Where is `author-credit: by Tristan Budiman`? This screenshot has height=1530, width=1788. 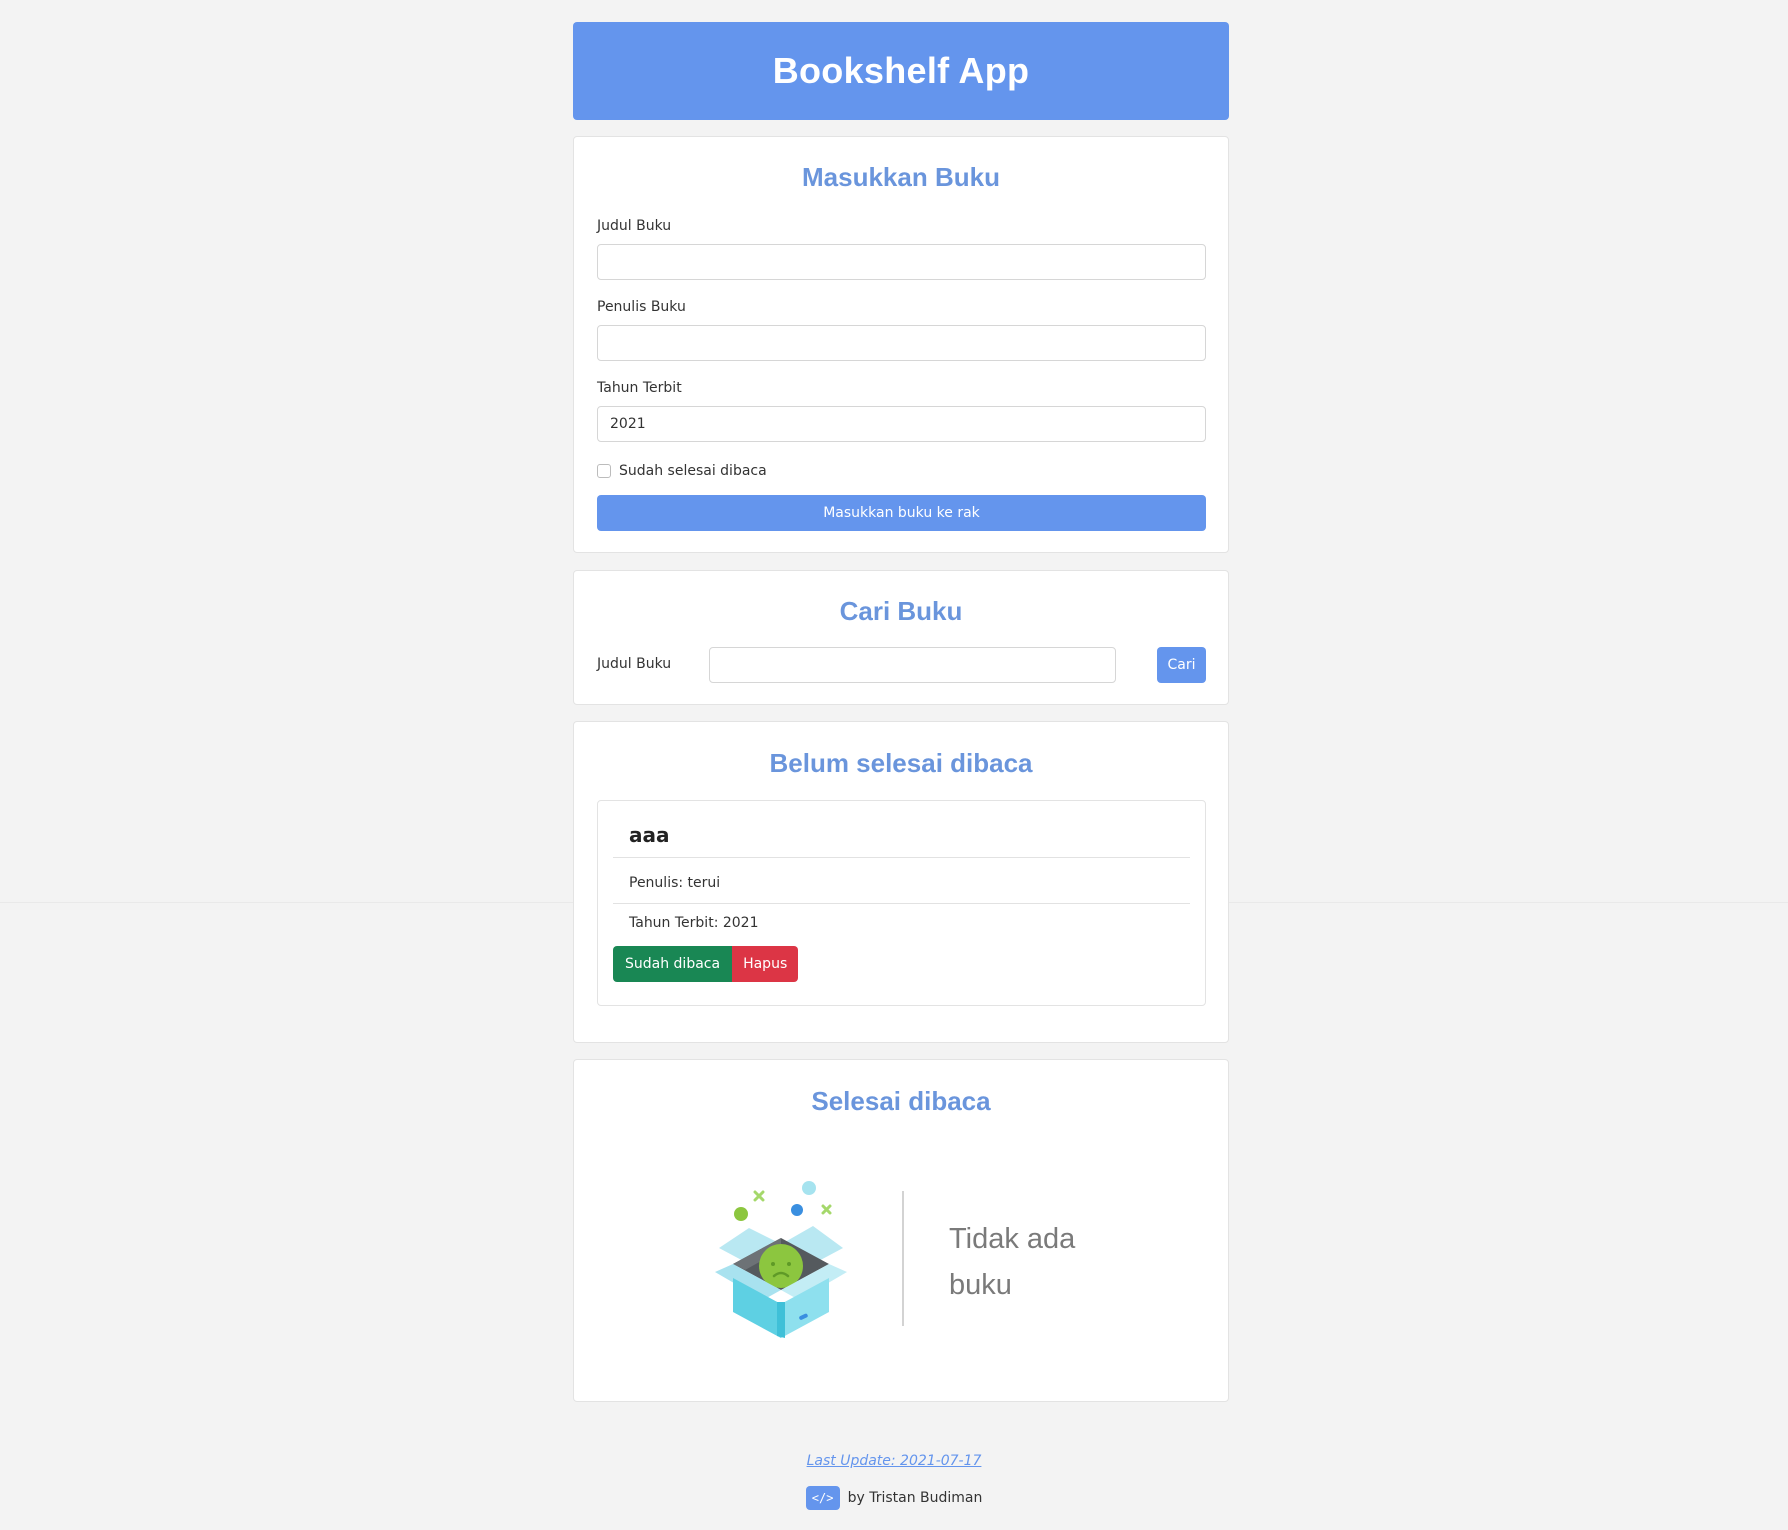 author-credit: by Tristan Budiman is located at coordinates (915, 1498).